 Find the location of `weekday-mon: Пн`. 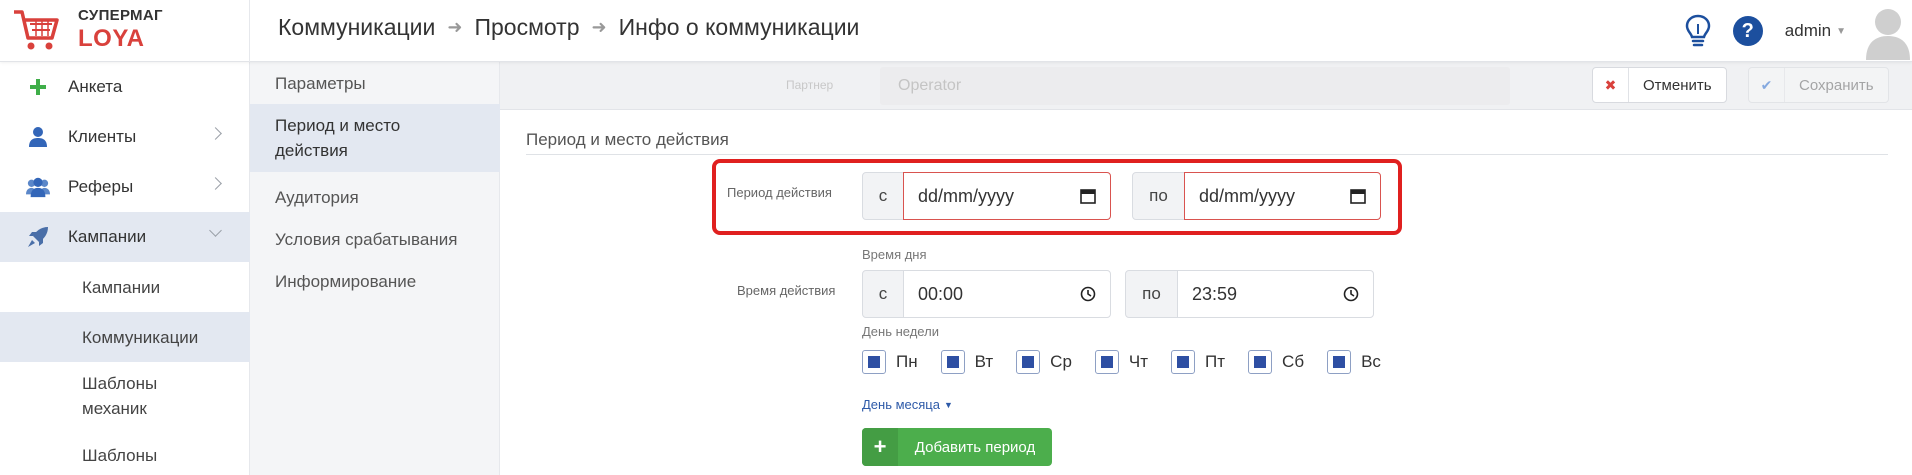

weekday-mon: Пн is located at coordinates (890, 362).